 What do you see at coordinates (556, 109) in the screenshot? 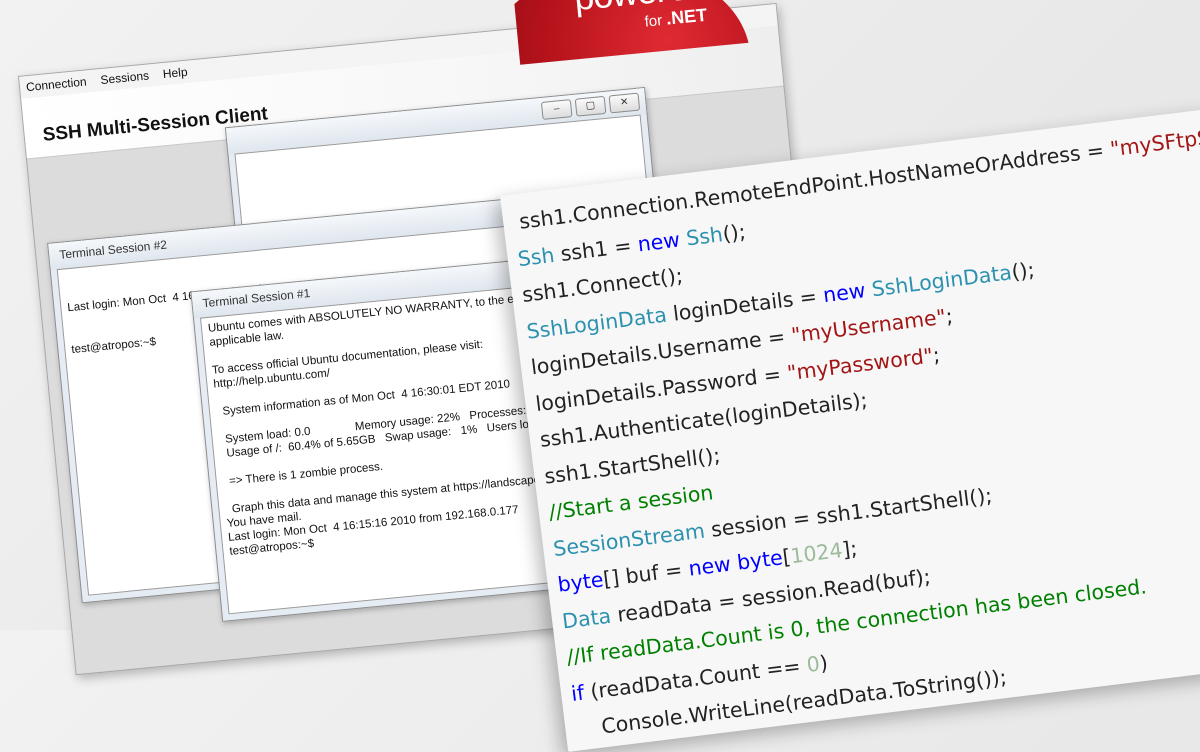
I see `minimize-button: –` at bounding box center [556, 109].